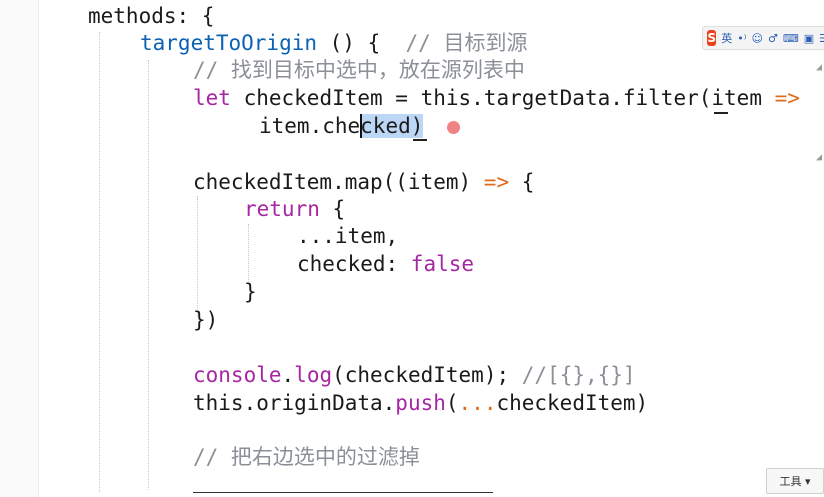  I want to click on code-text: this.originData., so click(294, 403).